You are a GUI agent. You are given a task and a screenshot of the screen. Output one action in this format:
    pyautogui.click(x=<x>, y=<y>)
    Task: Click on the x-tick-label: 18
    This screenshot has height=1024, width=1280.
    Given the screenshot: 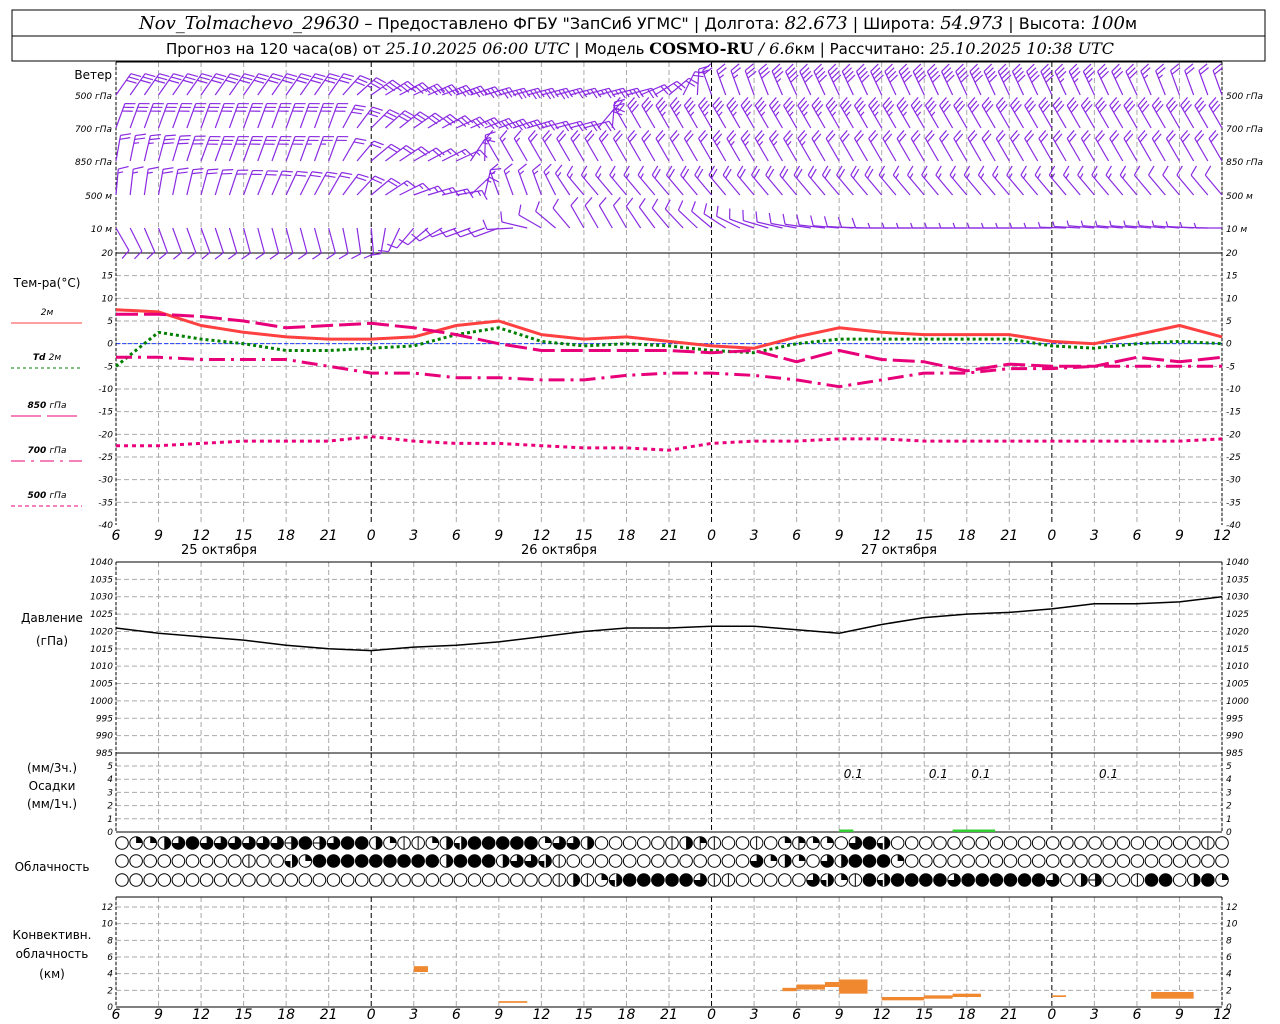 What is the action you would take?
    pyautogui.click(x=967, y=1015)
    